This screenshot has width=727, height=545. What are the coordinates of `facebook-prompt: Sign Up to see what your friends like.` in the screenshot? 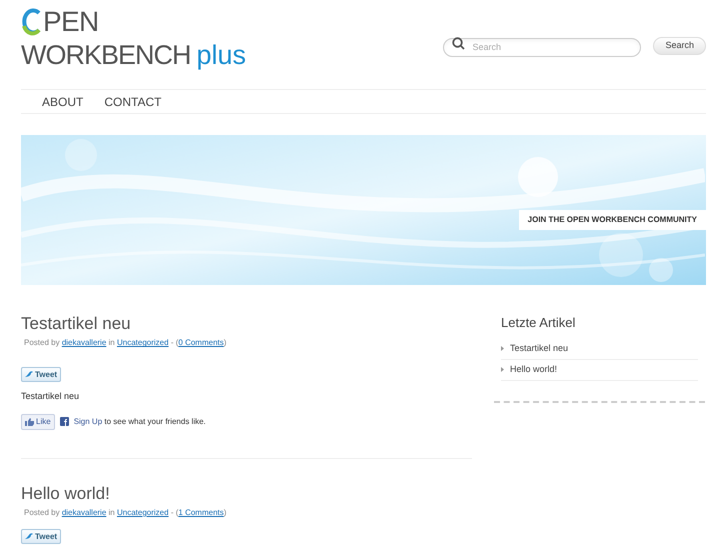 It's located at (140, 422).